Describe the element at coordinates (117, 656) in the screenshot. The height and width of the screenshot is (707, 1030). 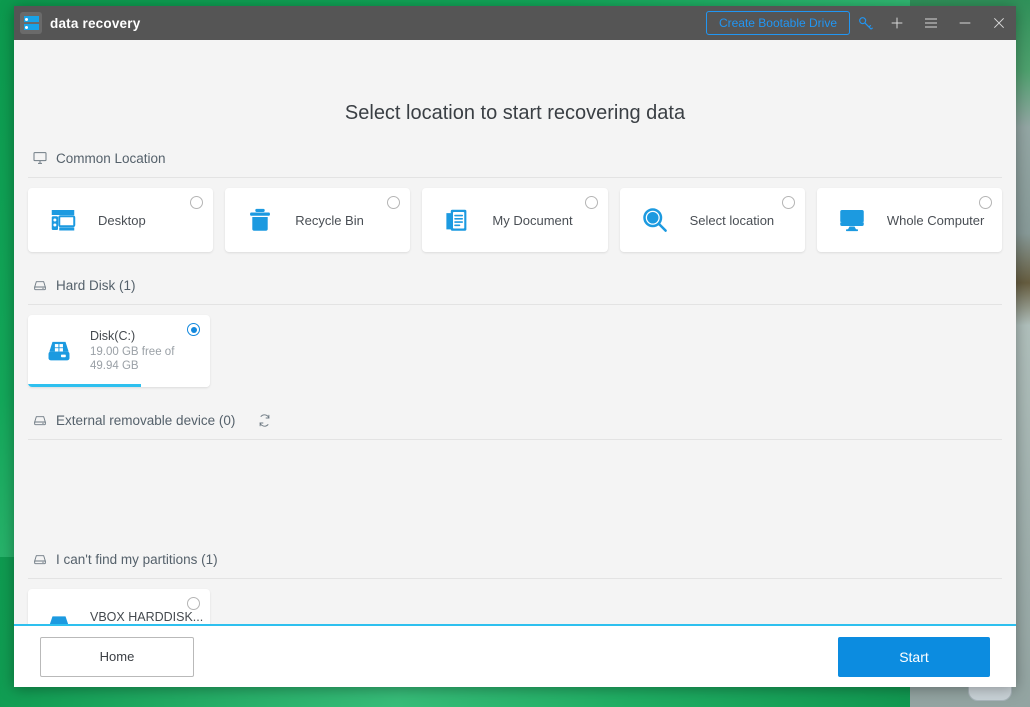
I see `home-button: Home` at that location.